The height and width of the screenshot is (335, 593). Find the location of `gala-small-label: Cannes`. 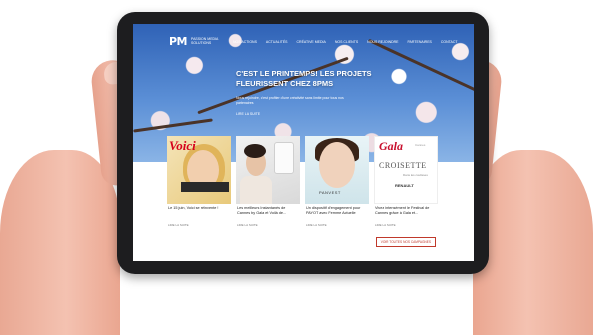

gala-small-label: Cannes is located at coordinates (420, 145).